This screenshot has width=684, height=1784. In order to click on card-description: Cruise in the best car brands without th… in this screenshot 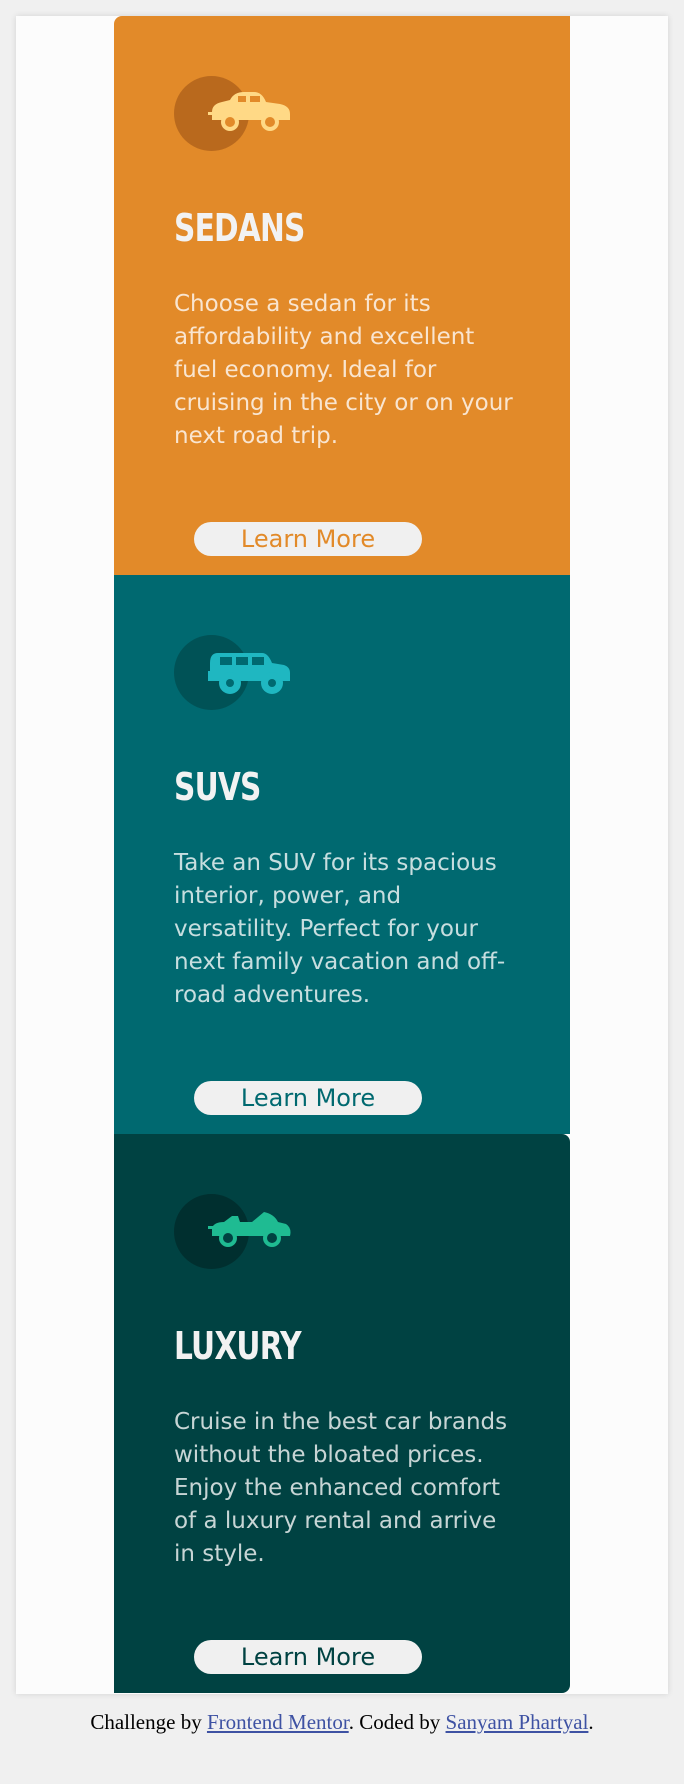, I will do `click(341, 1488)`.